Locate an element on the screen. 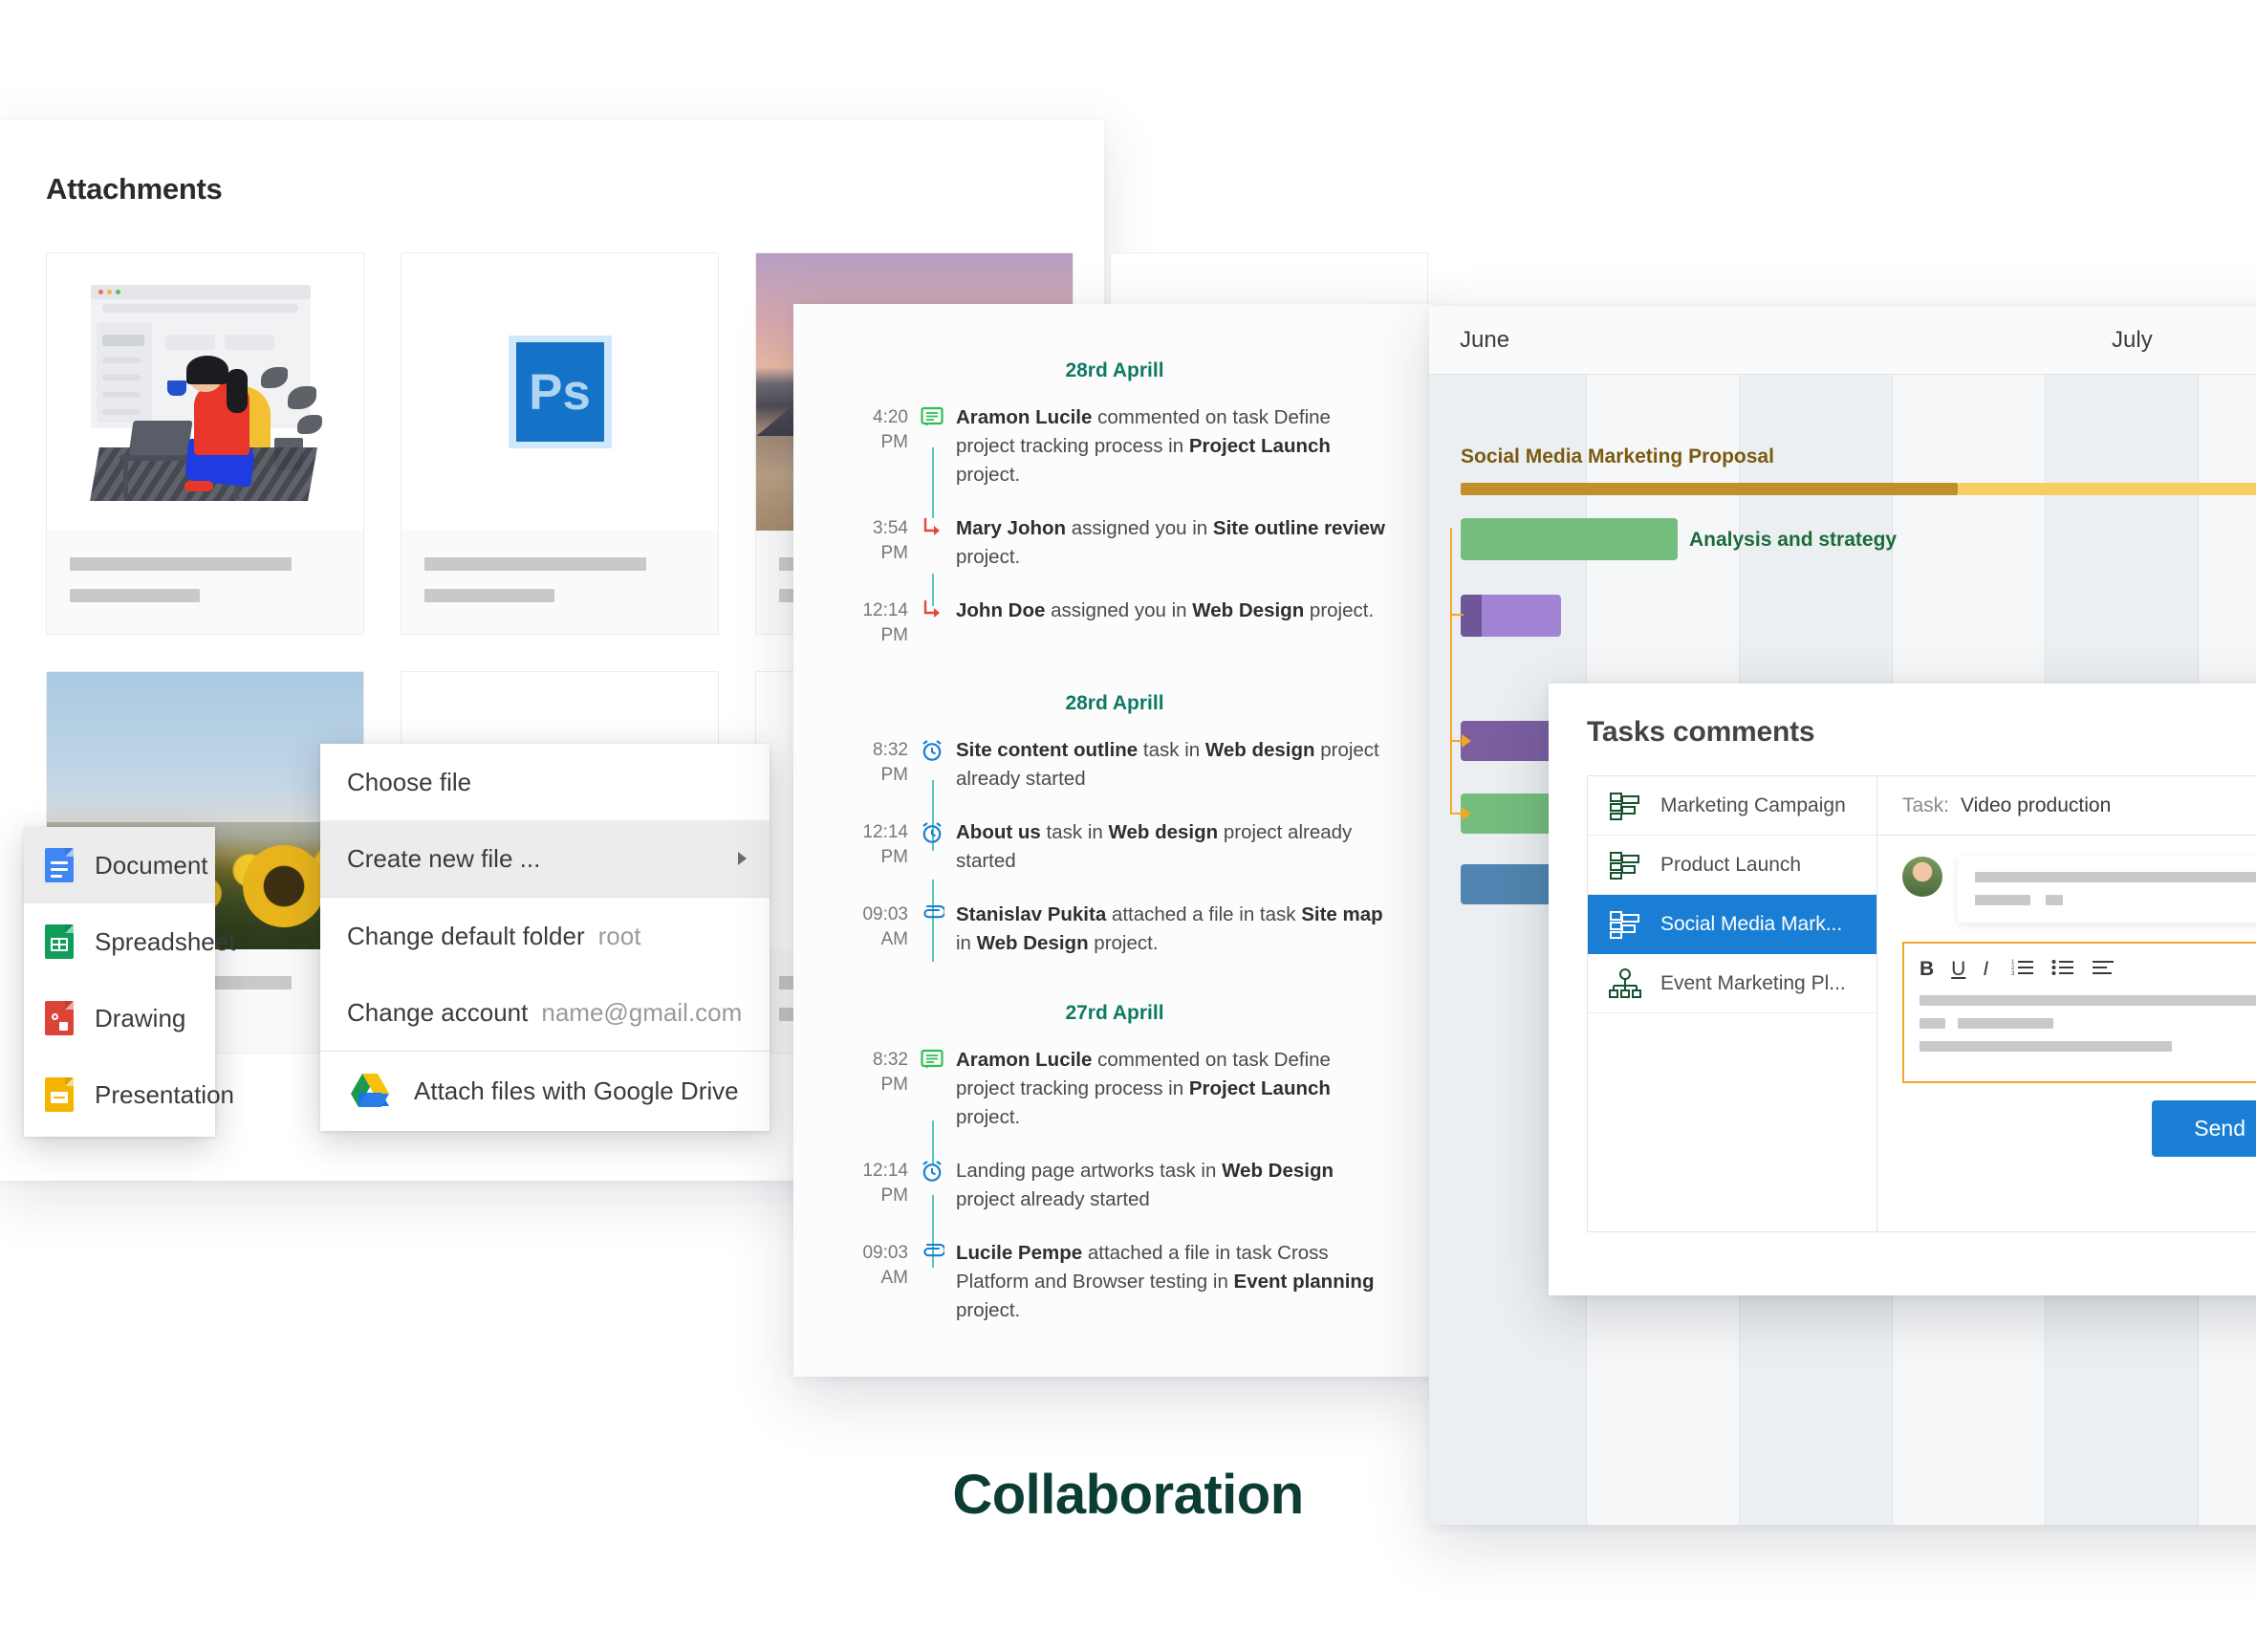 This screenshot has width=2256, height=1652. activity-time: 4:20 PM is located at coordinates (891, 429).